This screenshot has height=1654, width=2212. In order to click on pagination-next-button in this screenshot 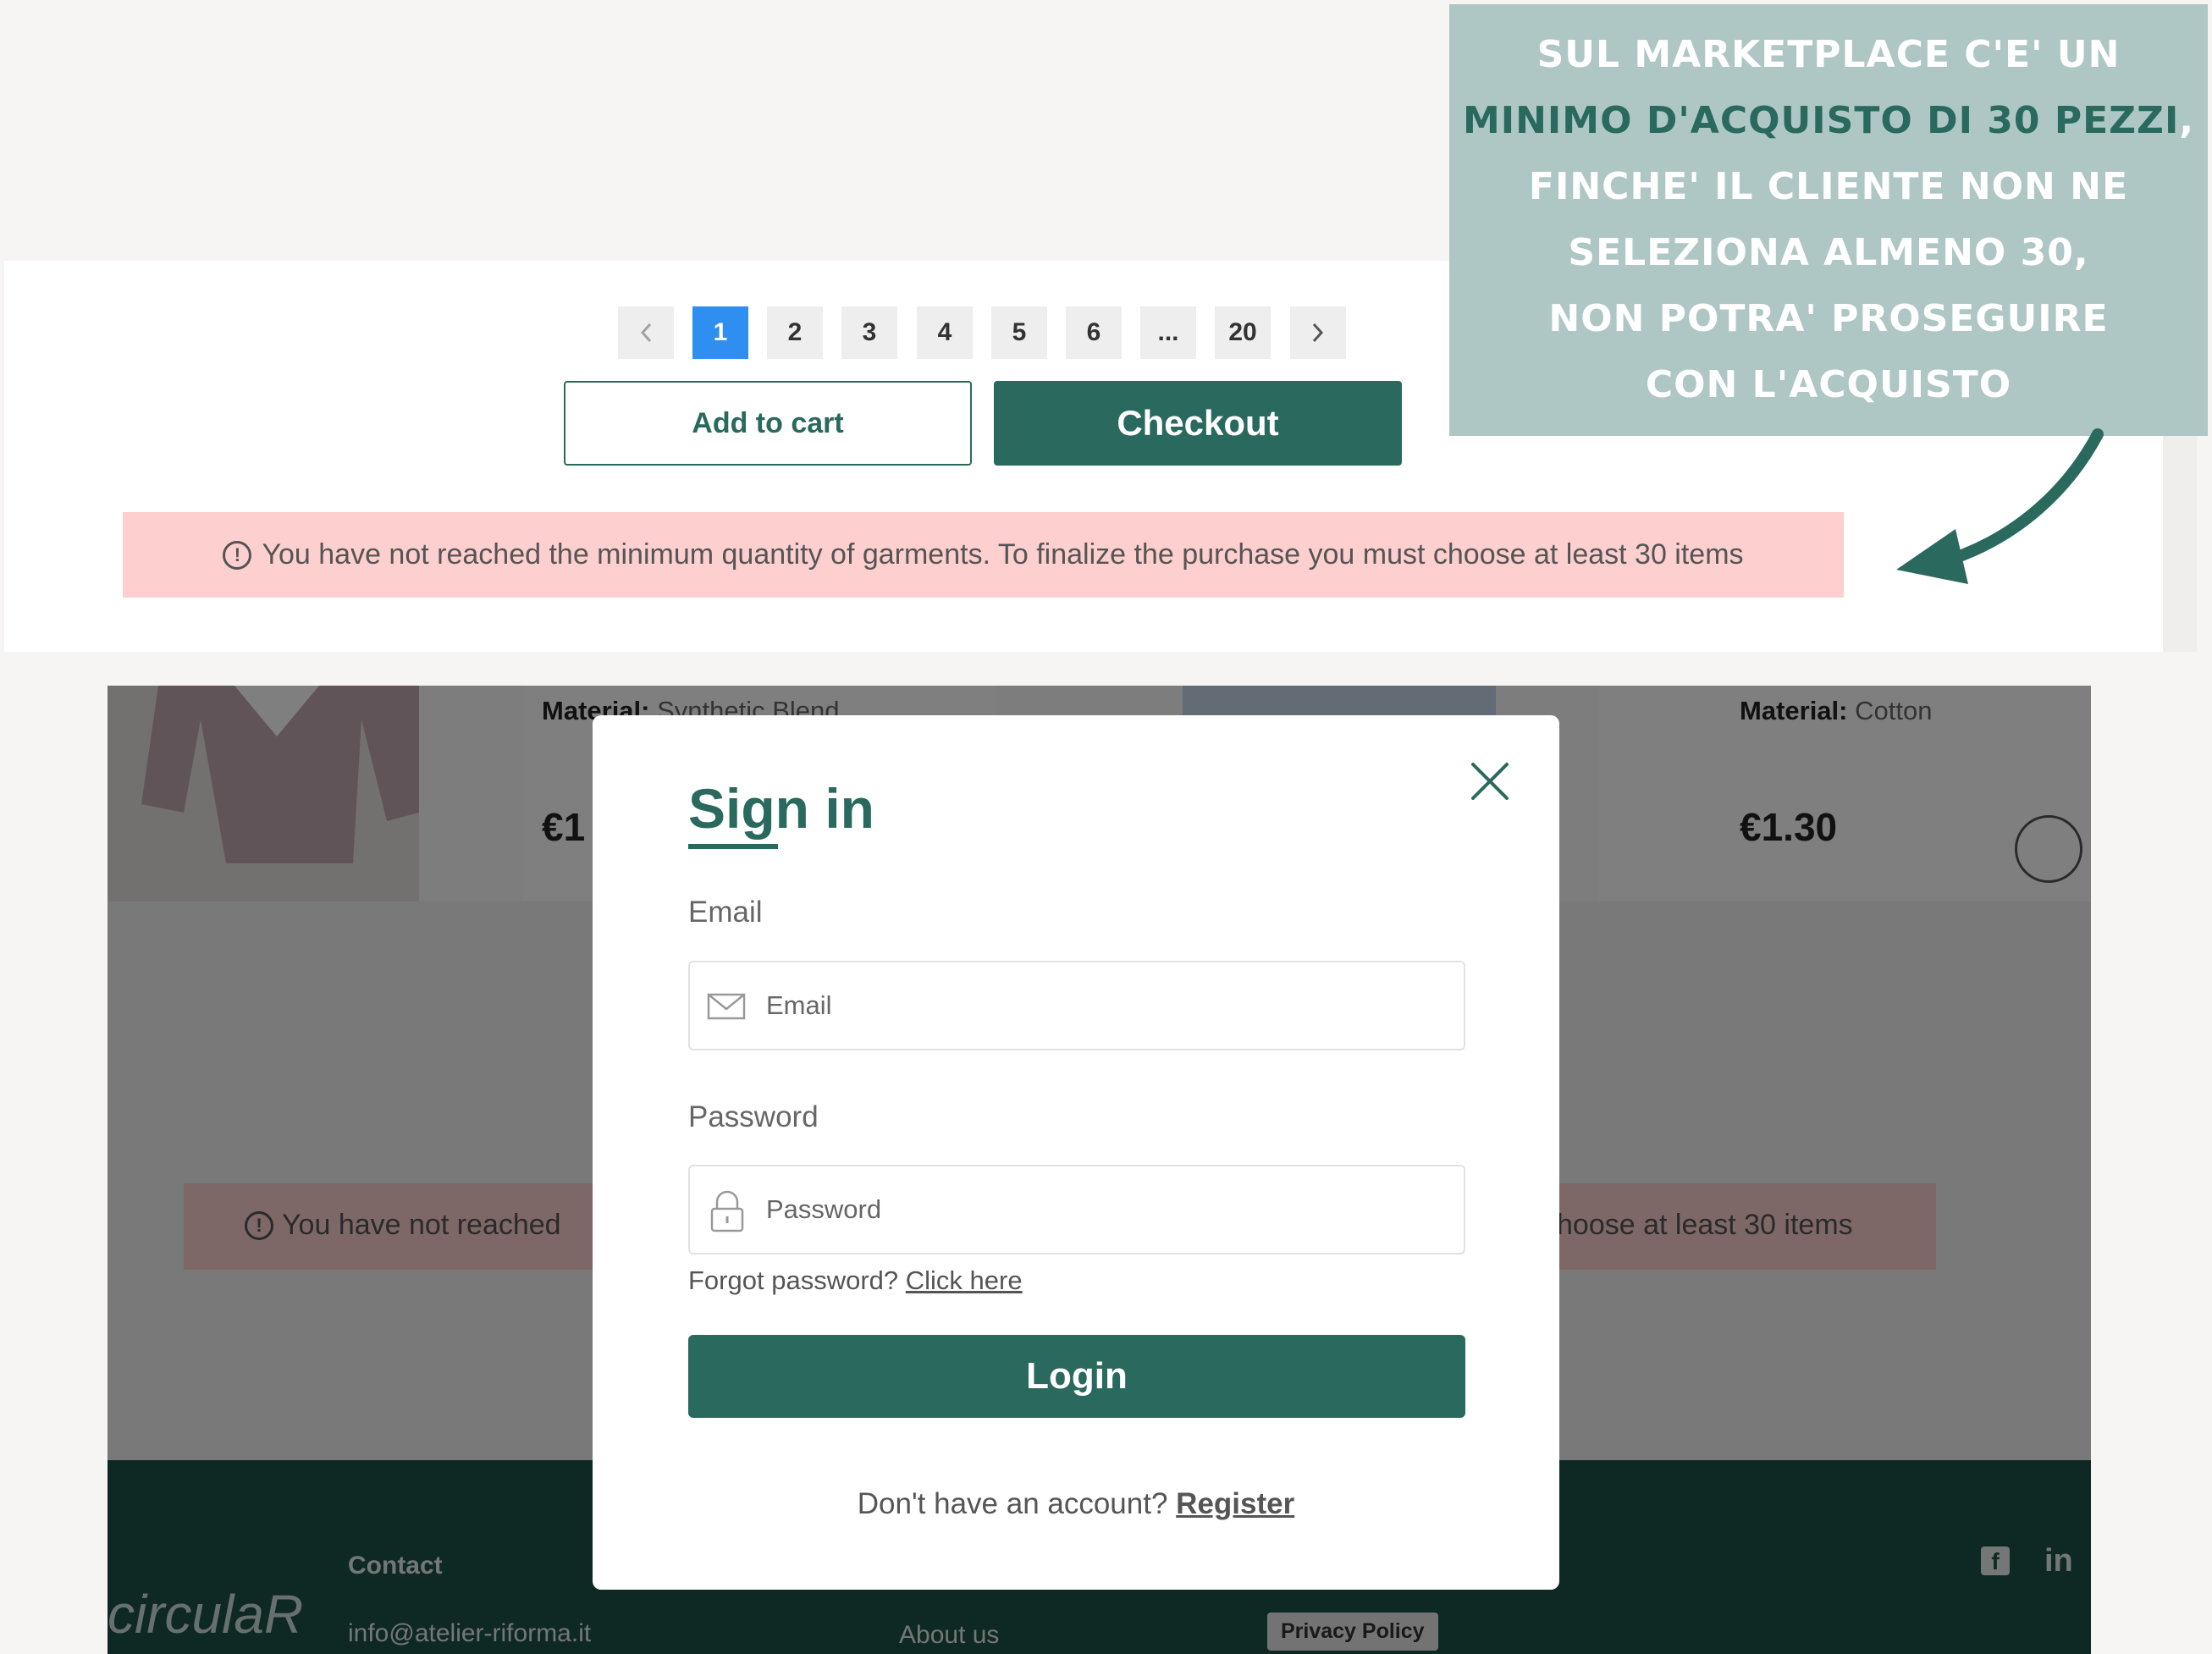, I will do `click(1318, 332)`.